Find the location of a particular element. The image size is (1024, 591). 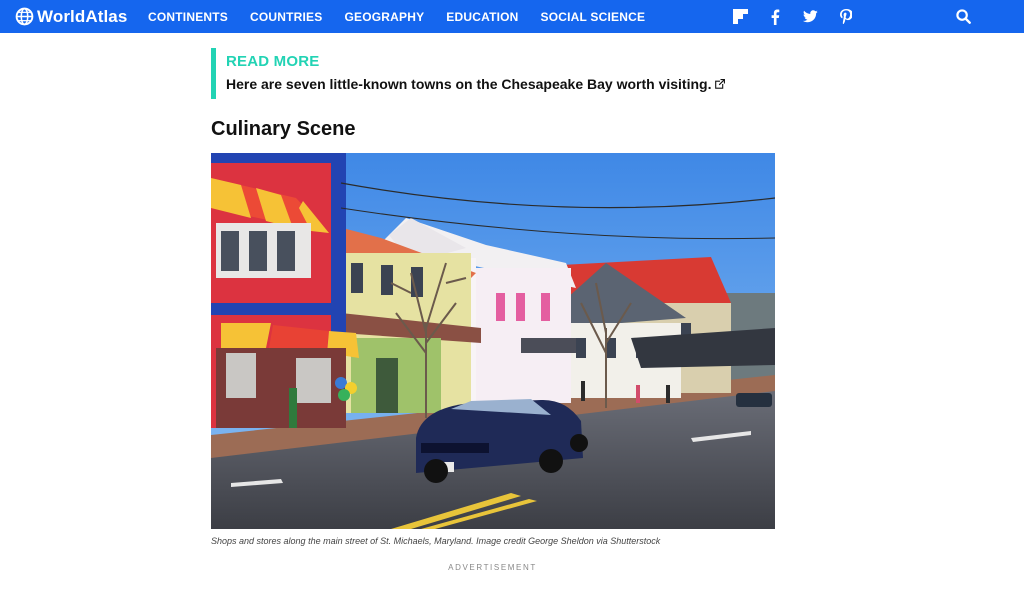

advertisement-label: ADVERTISEMENT is located at coordinates (492, 567).